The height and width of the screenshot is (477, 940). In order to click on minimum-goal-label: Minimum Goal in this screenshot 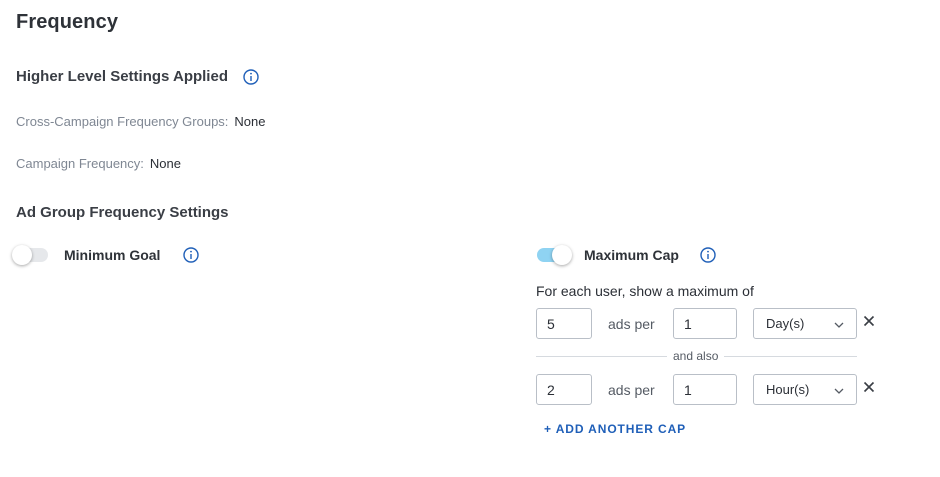, I will do `click(112, 255)`.